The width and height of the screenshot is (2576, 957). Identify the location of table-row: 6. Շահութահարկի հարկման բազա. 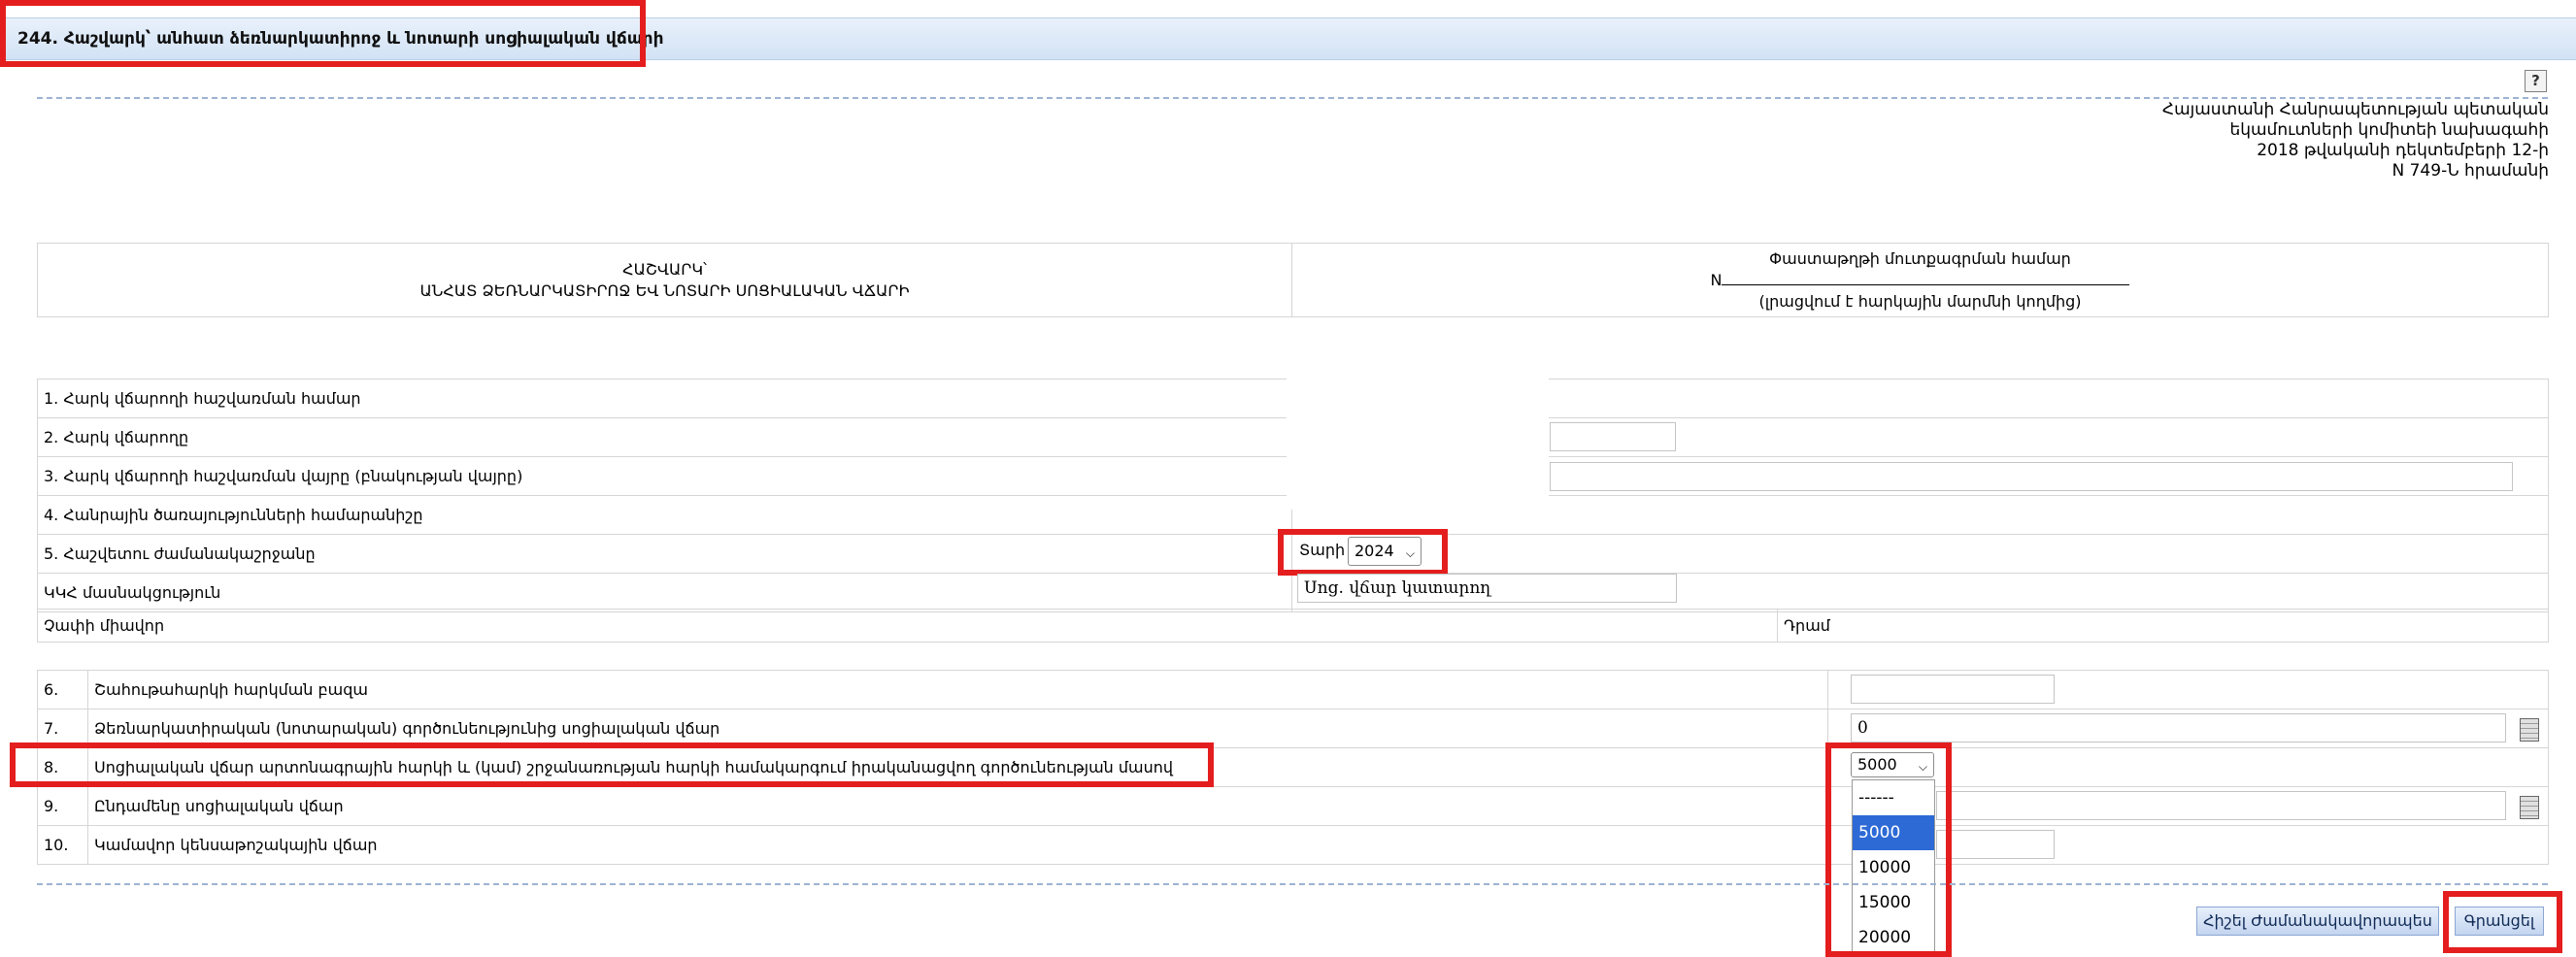
(1293, 690).